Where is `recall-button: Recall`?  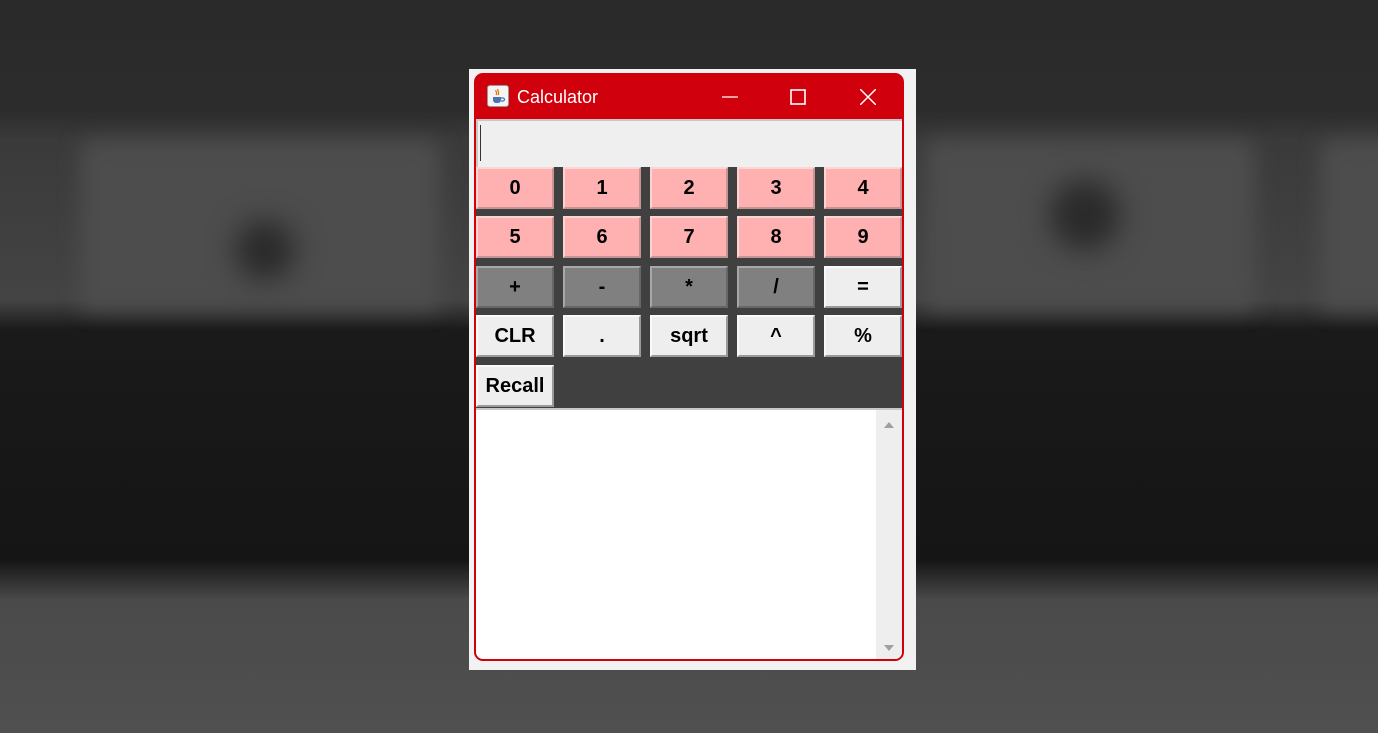 recall-button: Recall is located at coordinates (515, 386).